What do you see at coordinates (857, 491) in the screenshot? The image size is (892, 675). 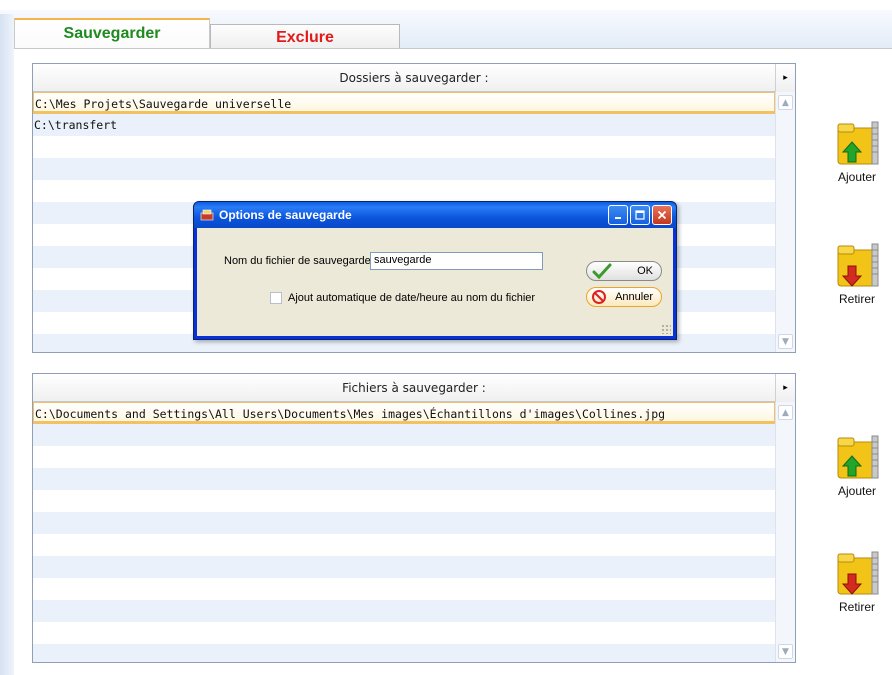 I see `add-file-label: Ajouter` at bounding box center [857, 491].